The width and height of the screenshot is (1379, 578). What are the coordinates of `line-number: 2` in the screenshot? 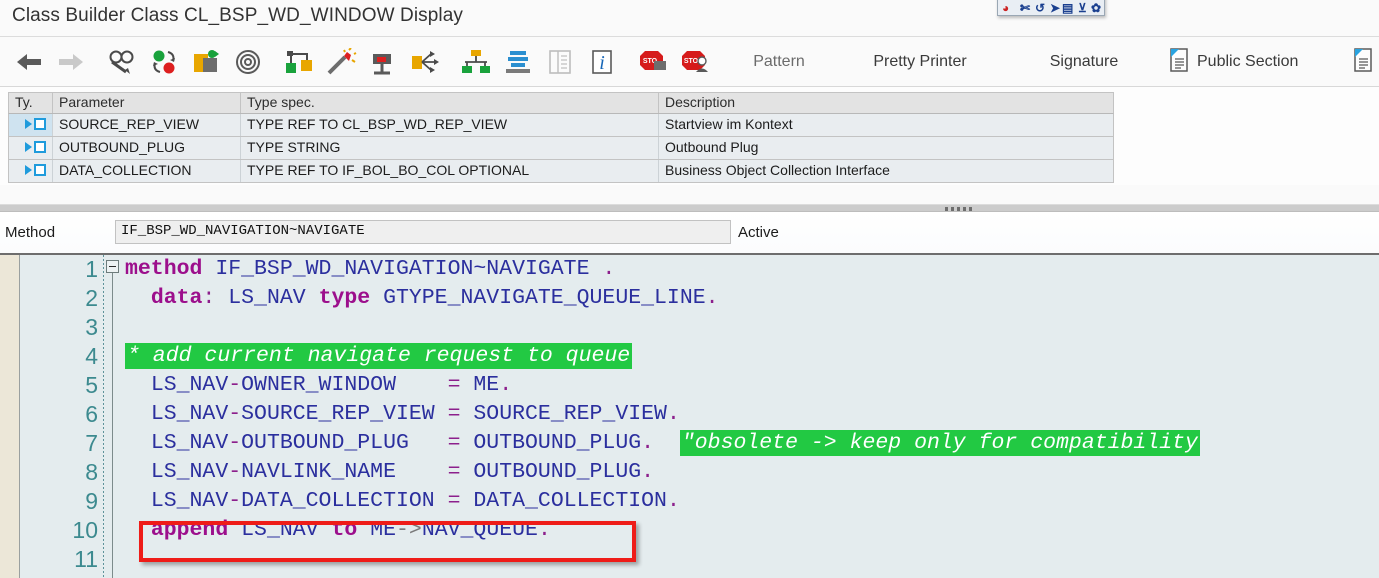 It's located at (91, 298).